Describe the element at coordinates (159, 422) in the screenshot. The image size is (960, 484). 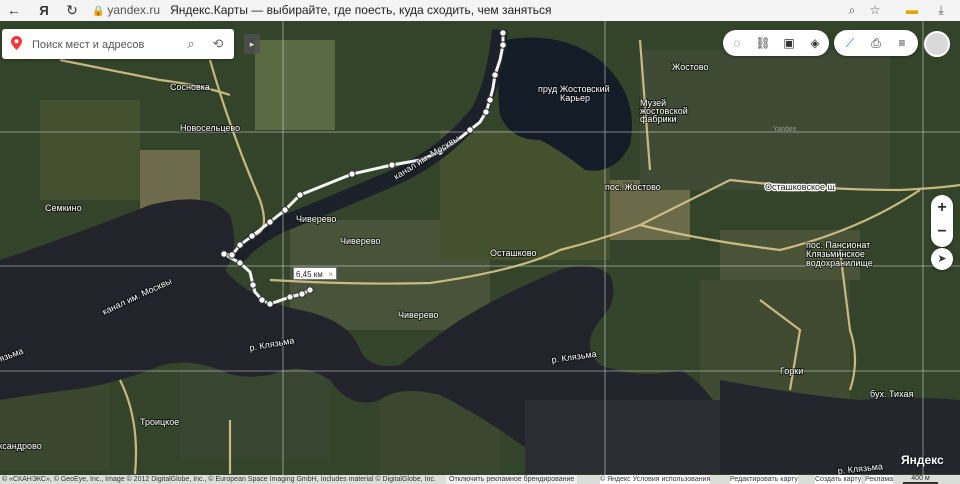
I see `troitskoe-label: Троицкое` at that location.